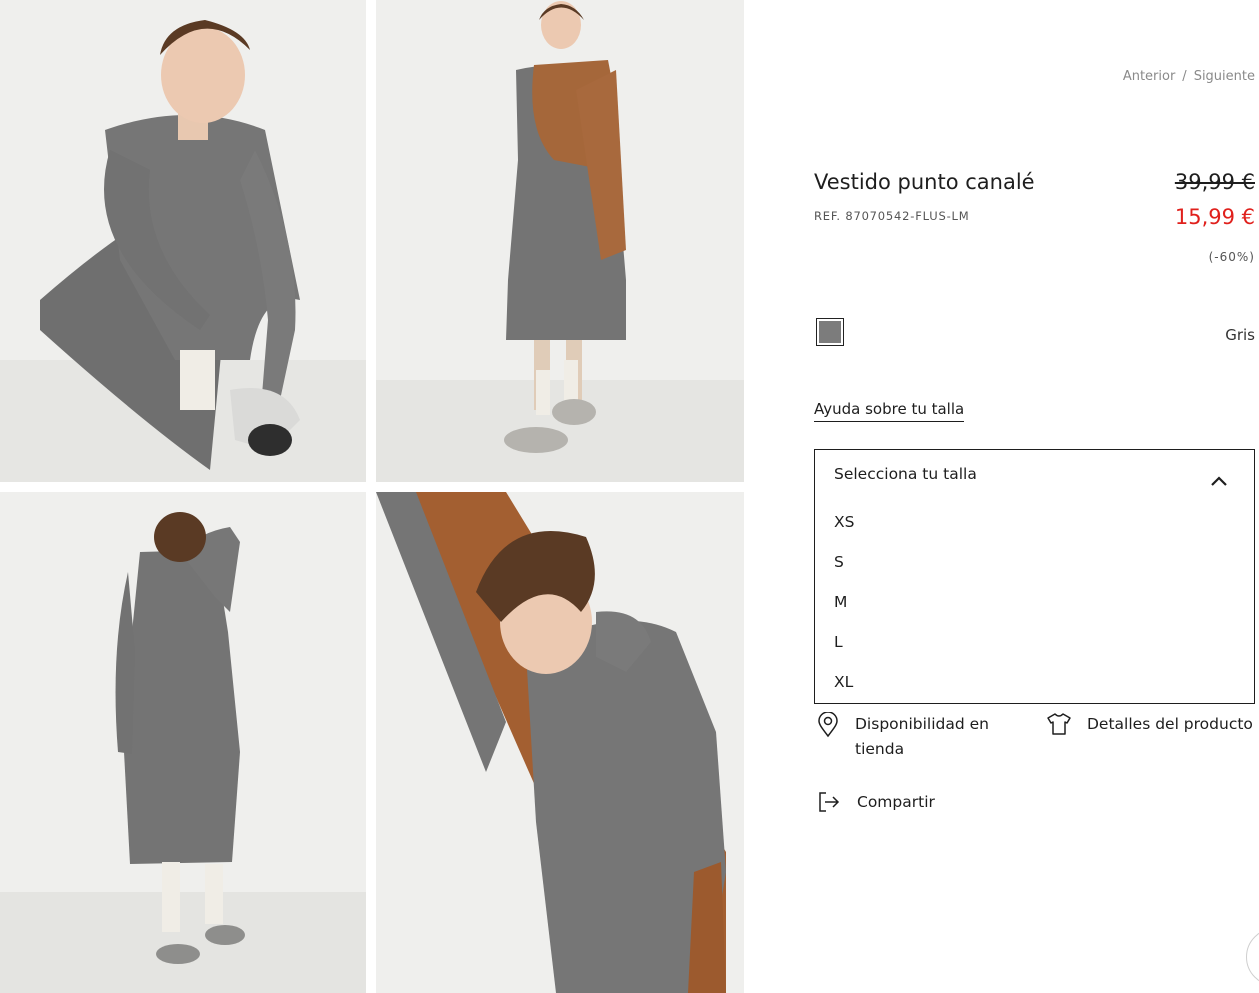  I want to click on sale-price: 15,99 €, so click(1214, 217).